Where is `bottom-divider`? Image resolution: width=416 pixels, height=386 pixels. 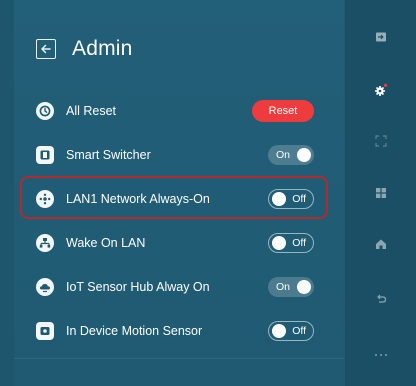
bottom-divider is located at coordinates (179, 358).